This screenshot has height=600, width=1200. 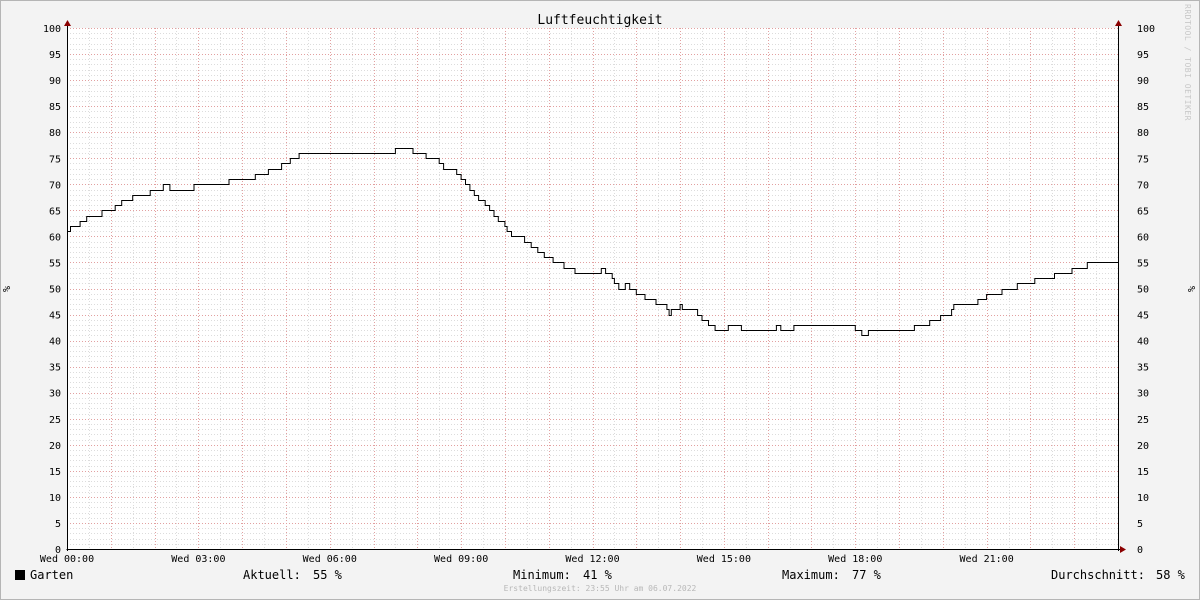 What do you see at coordinates (55, 472) in the screenshot?
I see `y-tick-label-left: 15` at bounding box center [55, 472].